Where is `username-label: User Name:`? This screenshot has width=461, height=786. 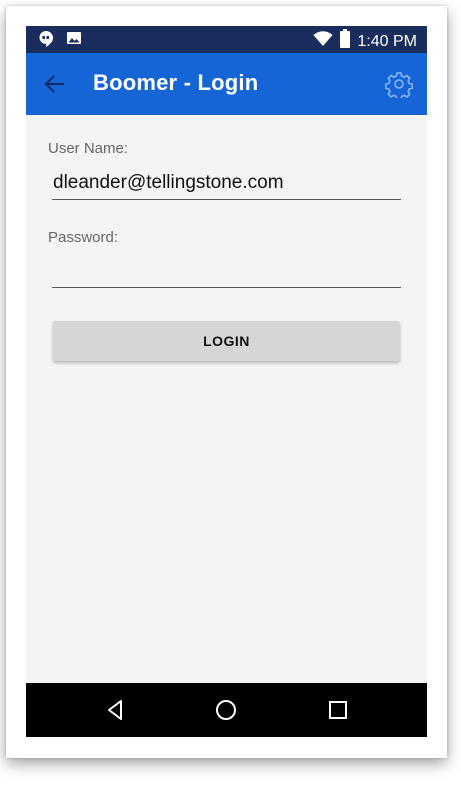
username-label: User Name: is located at coordinates (88, 148).